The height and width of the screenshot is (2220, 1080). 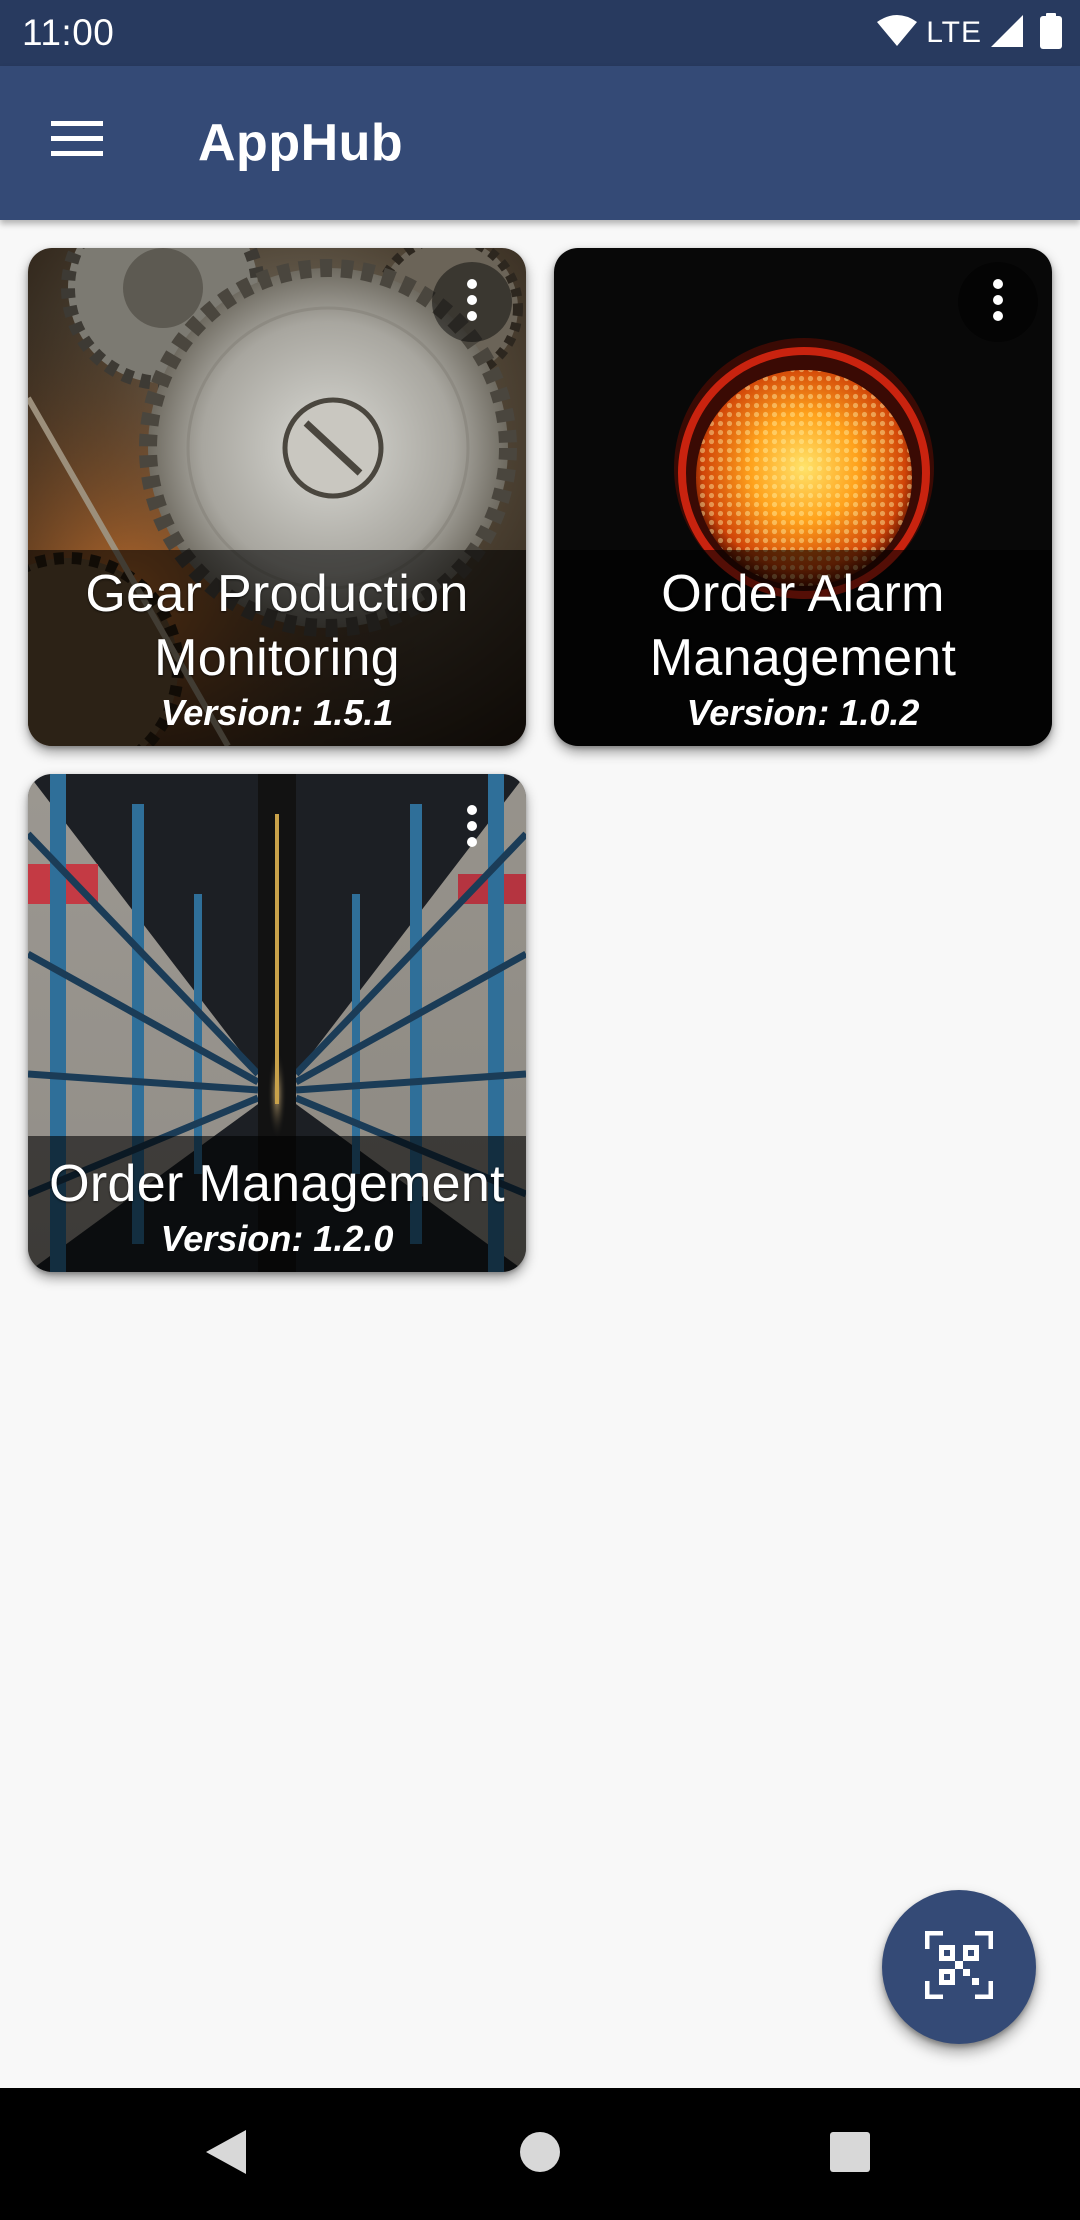 I want to click on status-time: 11:00, so click(x=68, y=32).